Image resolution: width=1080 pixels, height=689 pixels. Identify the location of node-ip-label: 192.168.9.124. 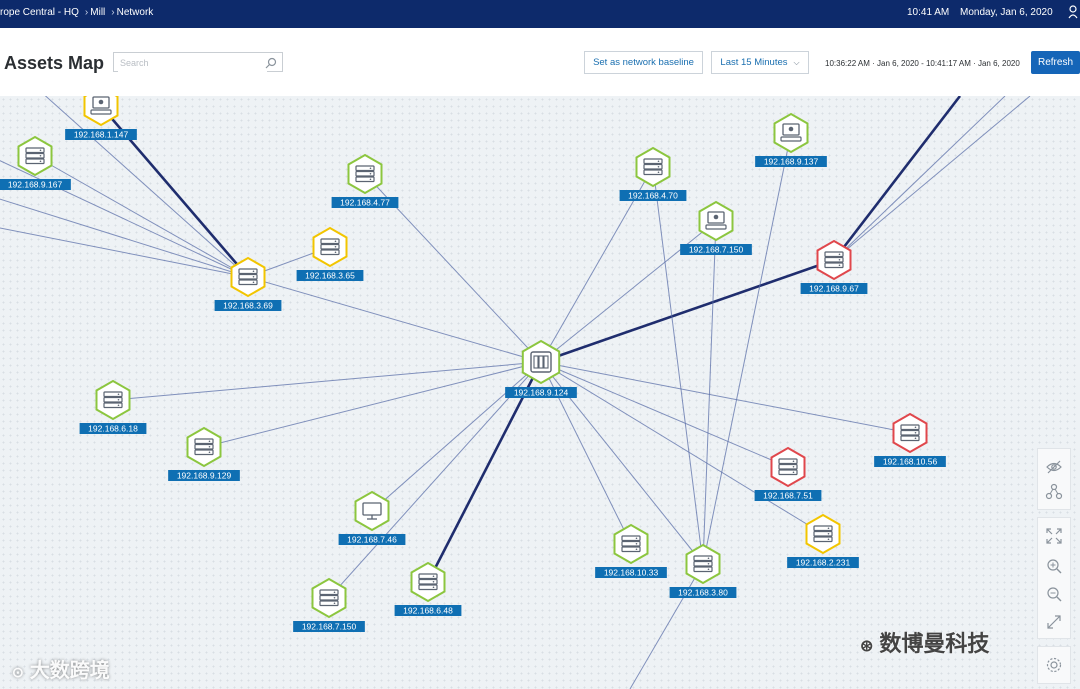
(541, 393).